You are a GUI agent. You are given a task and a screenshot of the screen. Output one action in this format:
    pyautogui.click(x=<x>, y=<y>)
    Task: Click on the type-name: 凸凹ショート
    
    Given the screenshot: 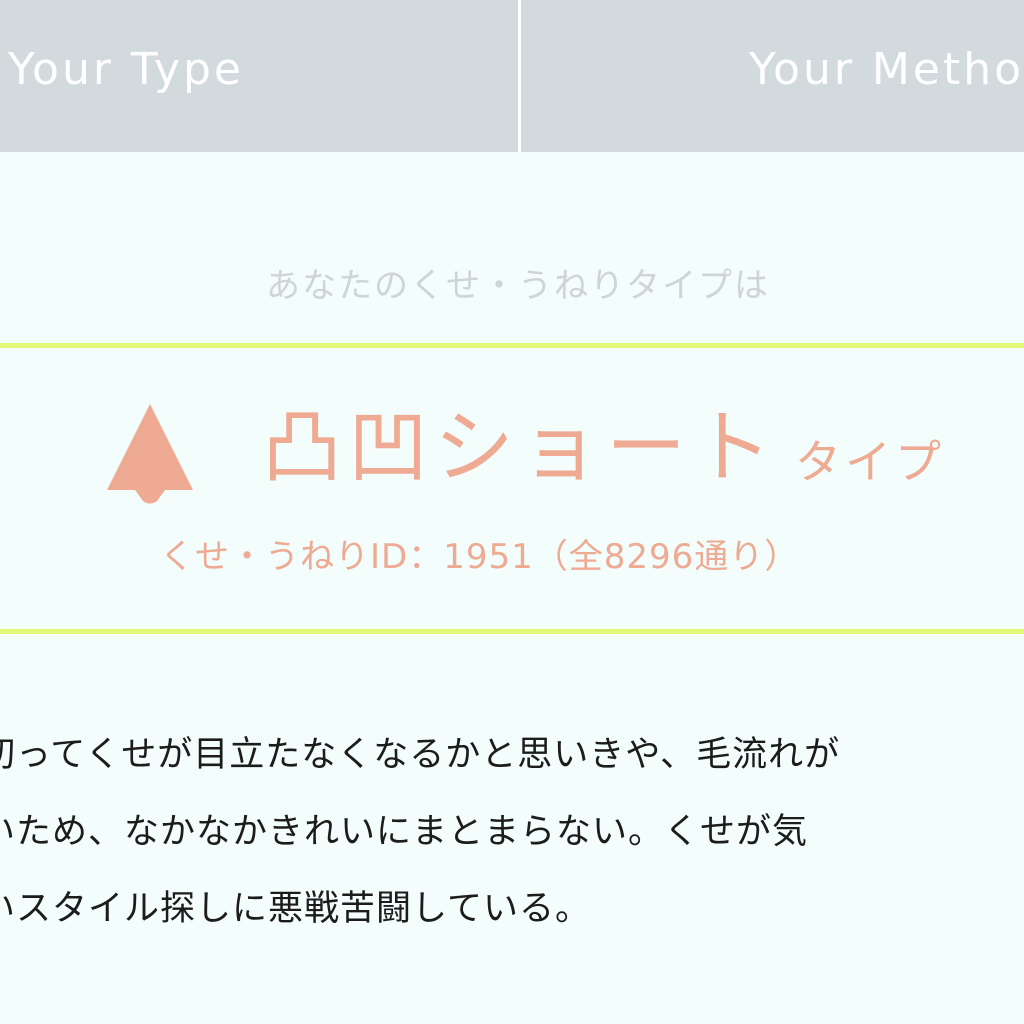 What is the action you would take?
    pyautogui.click(x=520, y=447)
    